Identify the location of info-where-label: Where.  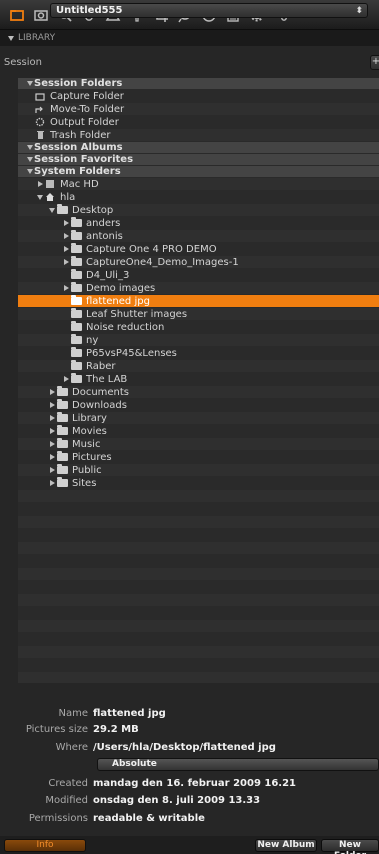
(71, 747).